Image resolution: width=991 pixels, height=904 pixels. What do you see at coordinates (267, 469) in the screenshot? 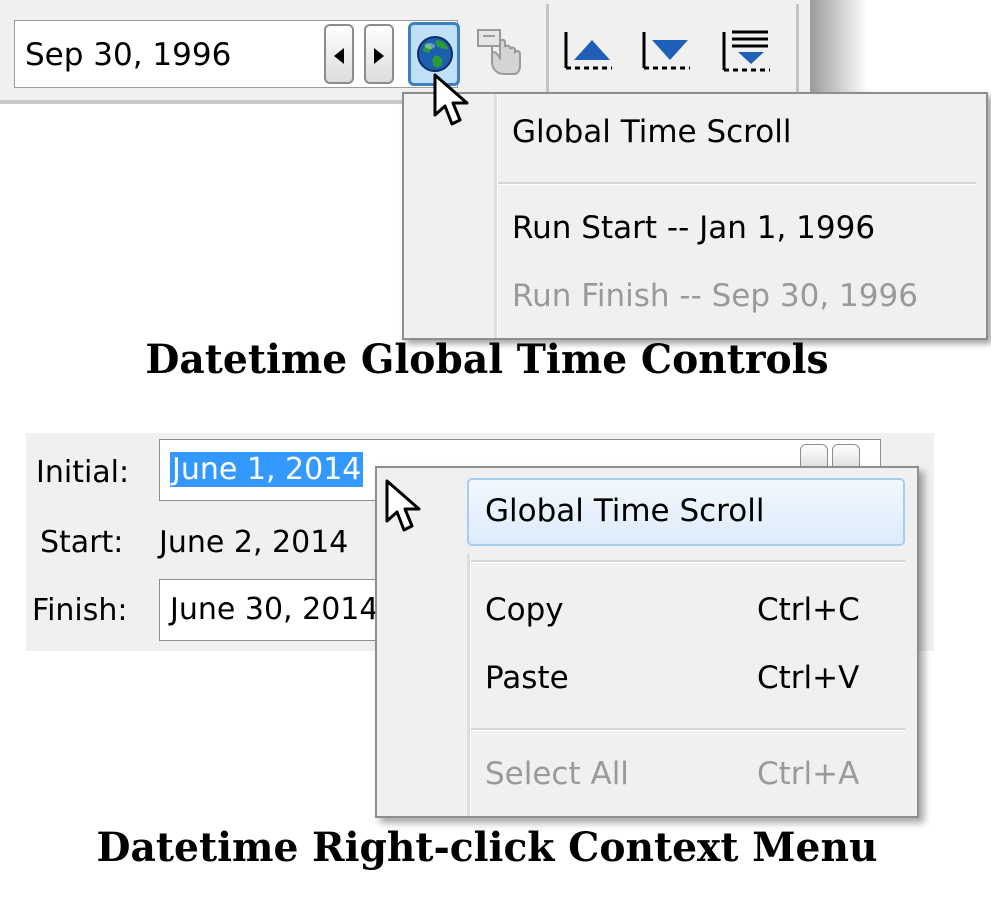
I see `initial-field-selected-text: June 1, 2014` at bounding box center [267, 469].